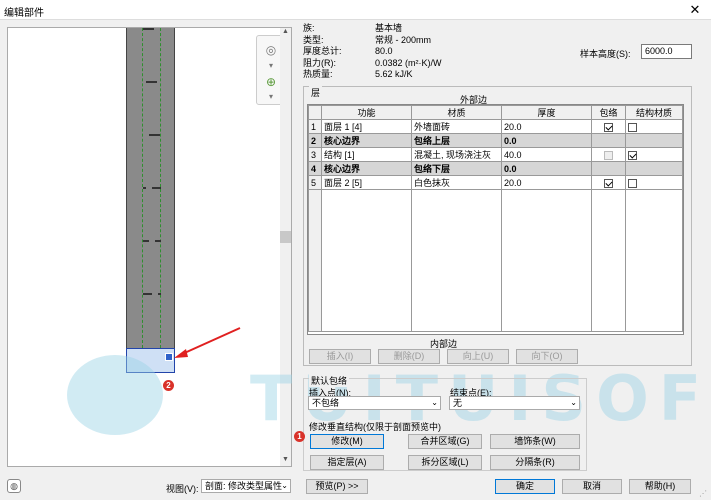 This screenshot has height=500, width=711. I want to click on split-region-button: 拆分区域(L), so click(445, 462).